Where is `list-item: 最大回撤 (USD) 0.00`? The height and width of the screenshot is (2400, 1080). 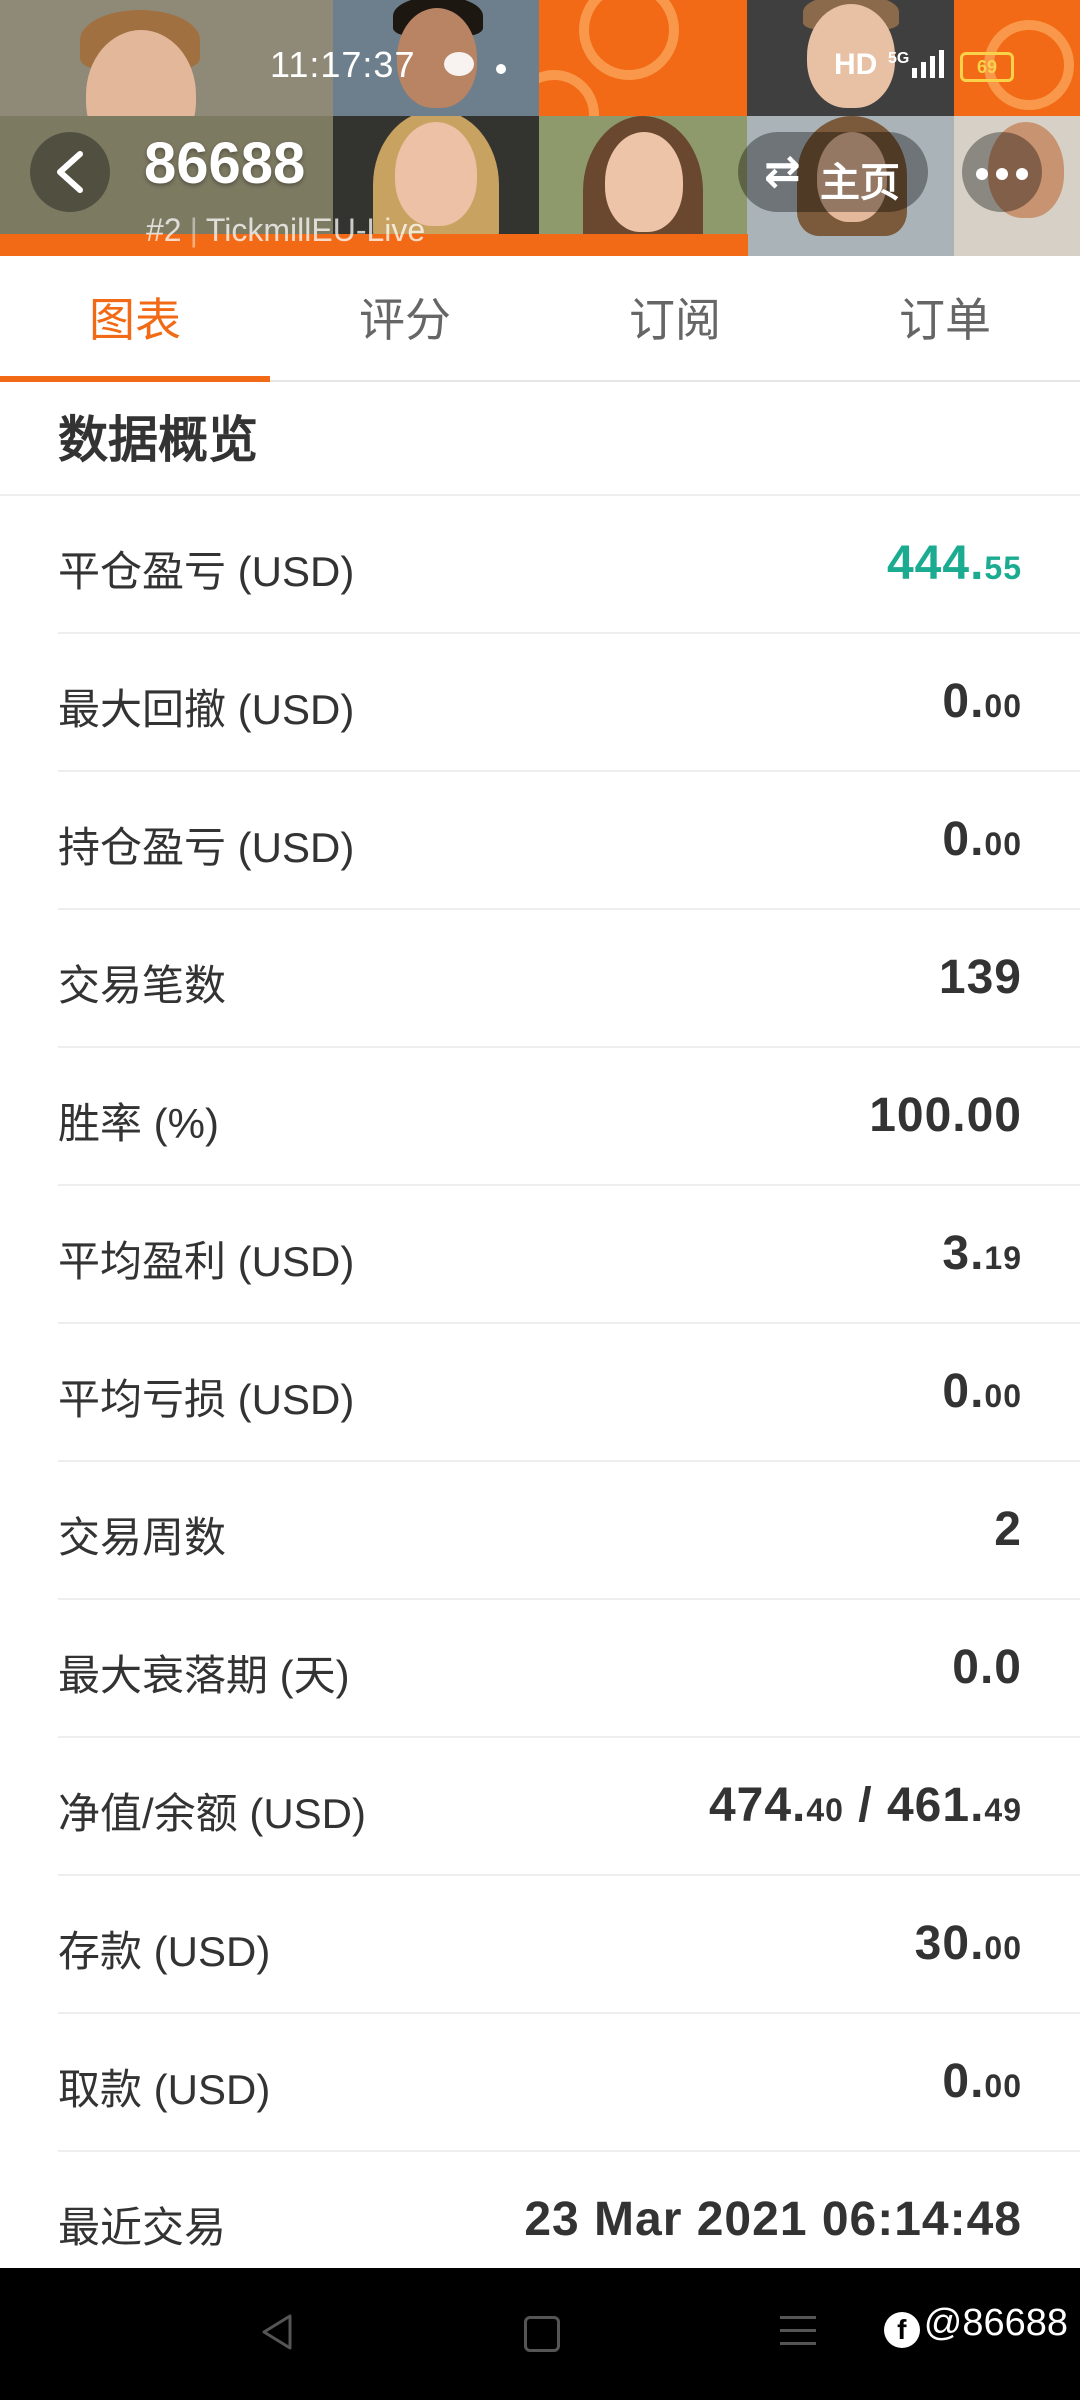 list-item: 最大回撤 (USD) 0.00 is located at coordinates (569, 703).